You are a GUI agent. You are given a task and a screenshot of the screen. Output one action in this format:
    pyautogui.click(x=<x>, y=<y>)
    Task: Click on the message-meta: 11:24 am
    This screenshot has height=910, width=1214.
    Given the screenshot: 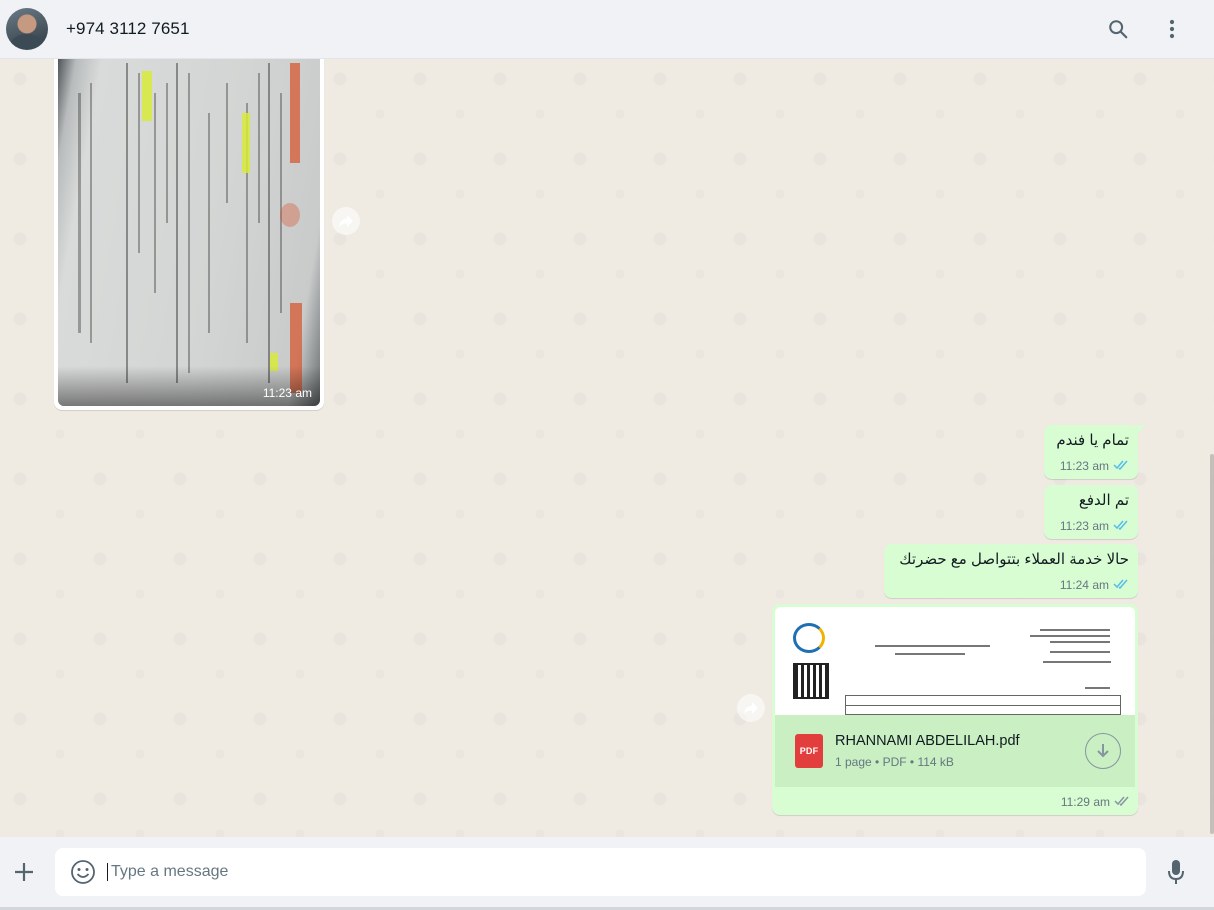 What is the action you would take?
    pyautogui.click(x=1011, y=585)
    